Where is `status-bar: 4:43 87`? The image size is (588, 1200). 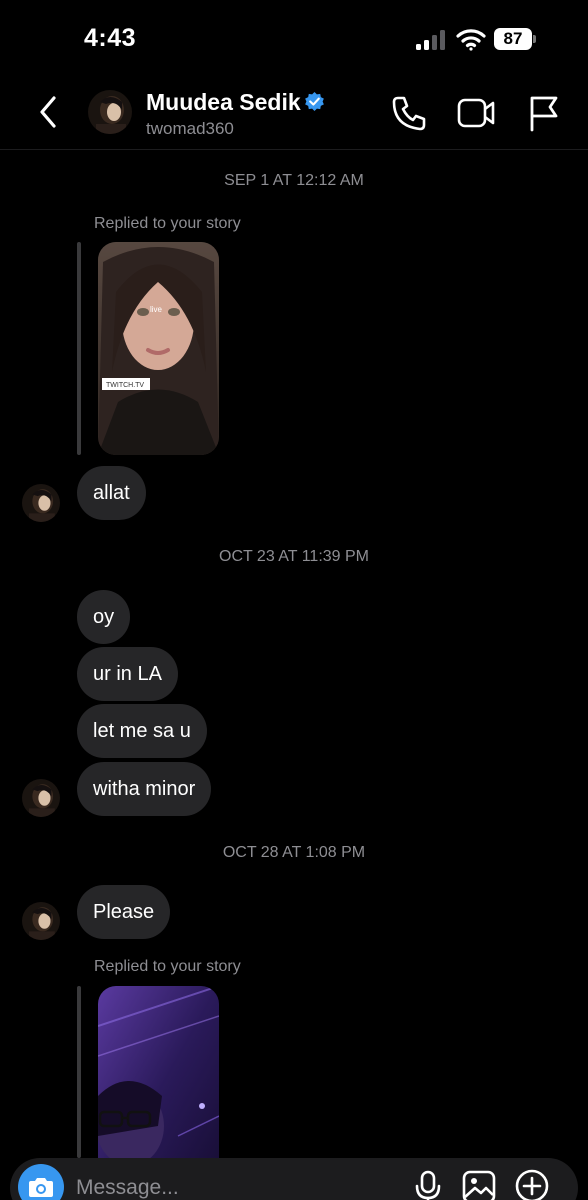 status-bar: 4:43 87 is located at coordinates (294, 40).